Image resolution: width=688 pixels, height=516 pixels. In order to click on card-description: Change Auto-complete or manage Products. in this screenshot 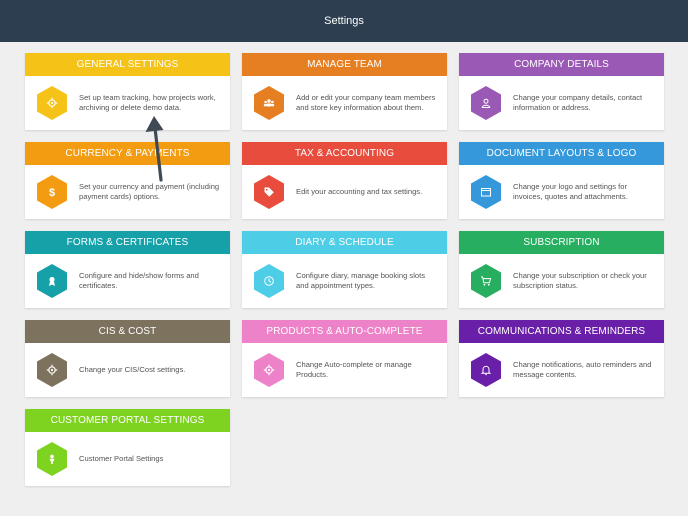, I will do `click(354, 369)`.